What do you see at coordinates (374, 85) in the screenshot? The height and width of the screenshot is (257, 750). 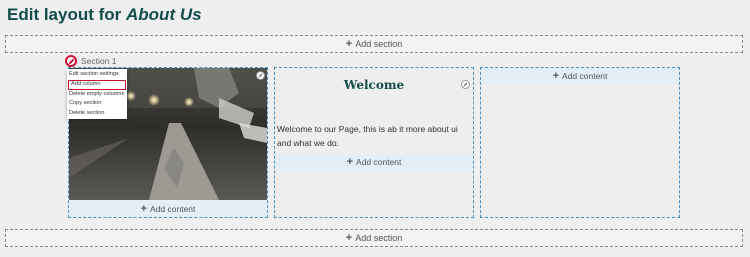 I see `welcome-heading: Welcome` at bounding box center [374, 85].